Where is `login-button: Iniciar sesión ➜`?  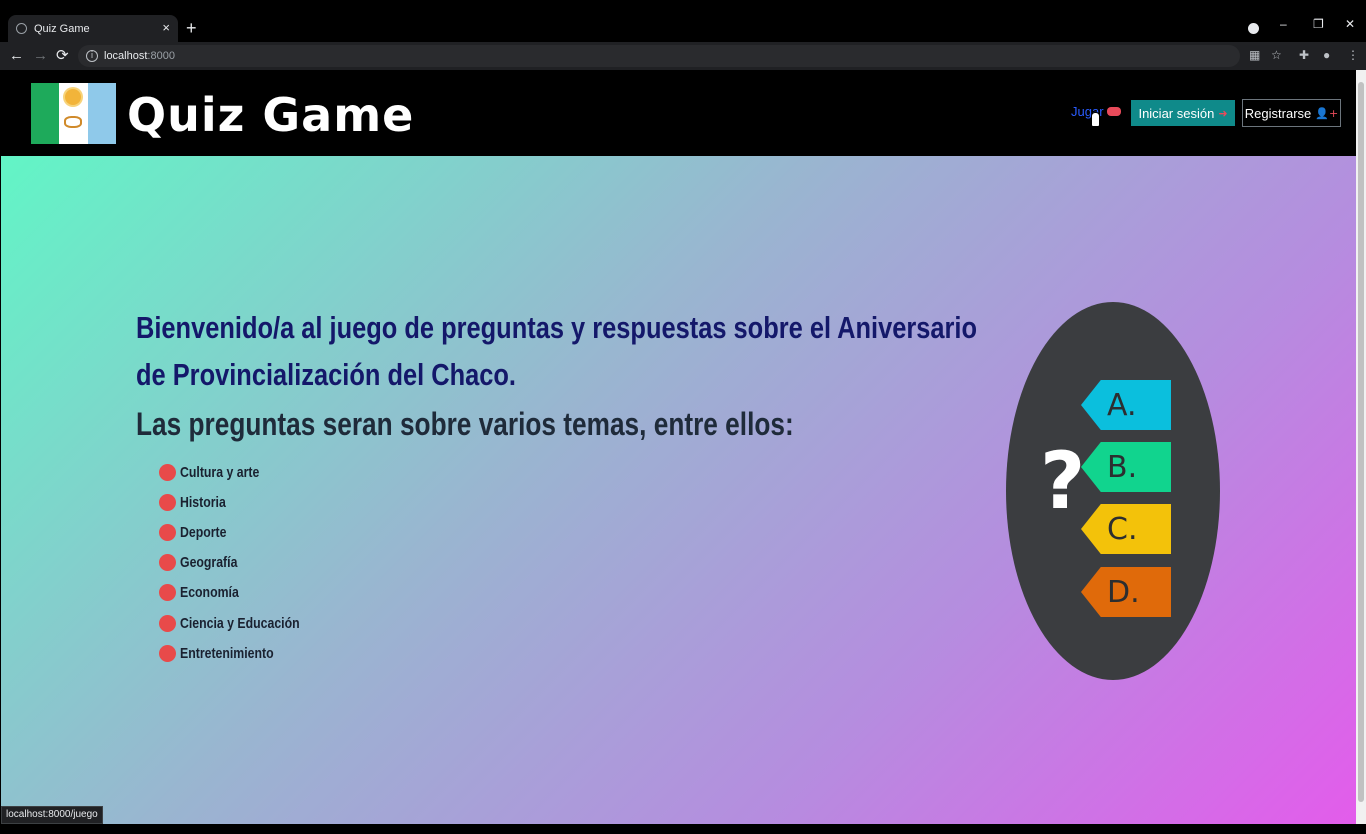
login-button: Iniciar sesión ➜ is located at coordinates (1183, 113).